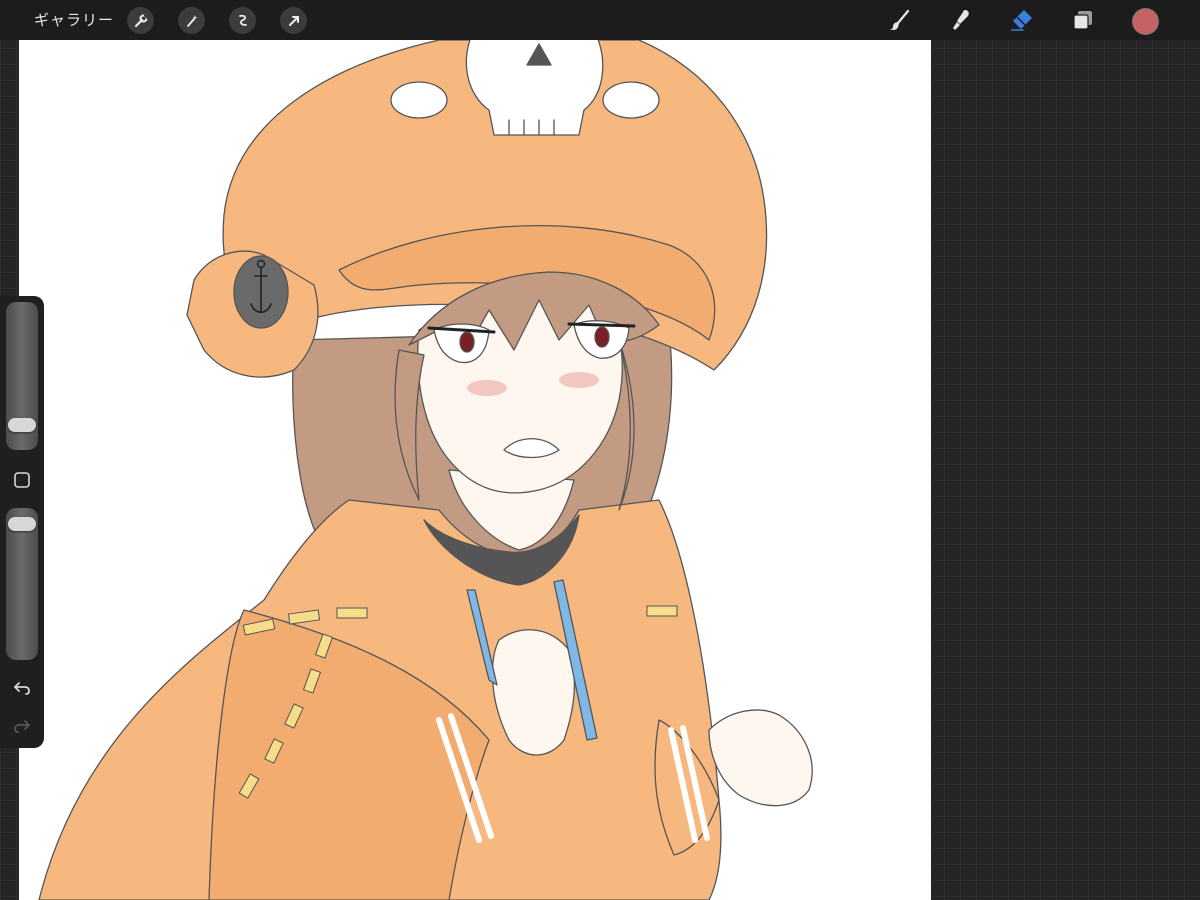  I want to click on brush-icon, so click(900, 20).